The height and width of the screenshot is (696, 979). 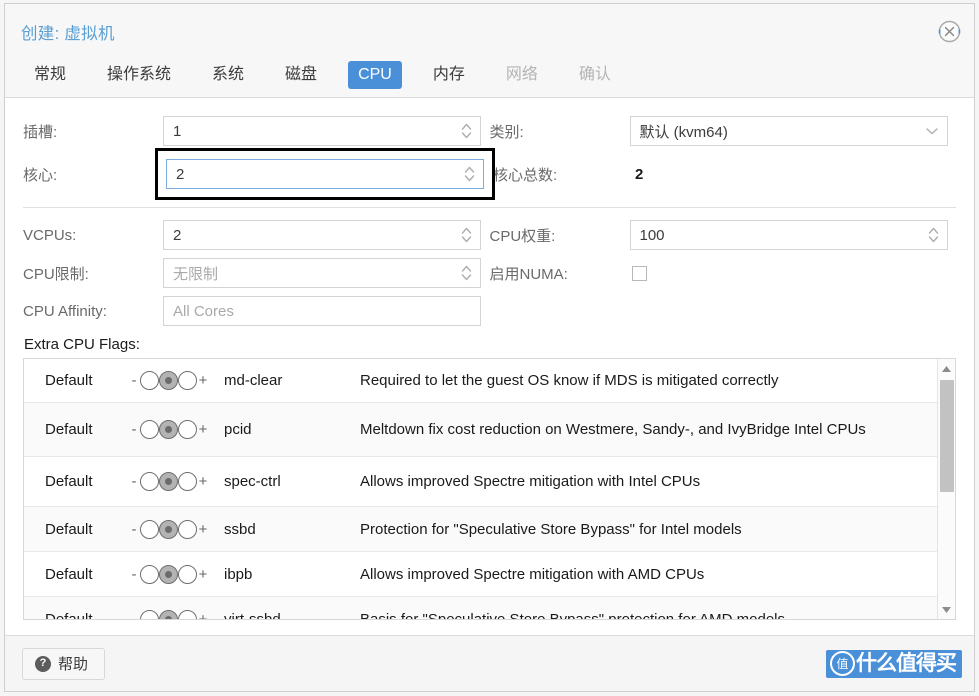 I want to click on cpu-limit-value: 无限制, so click(x=196, y=274).